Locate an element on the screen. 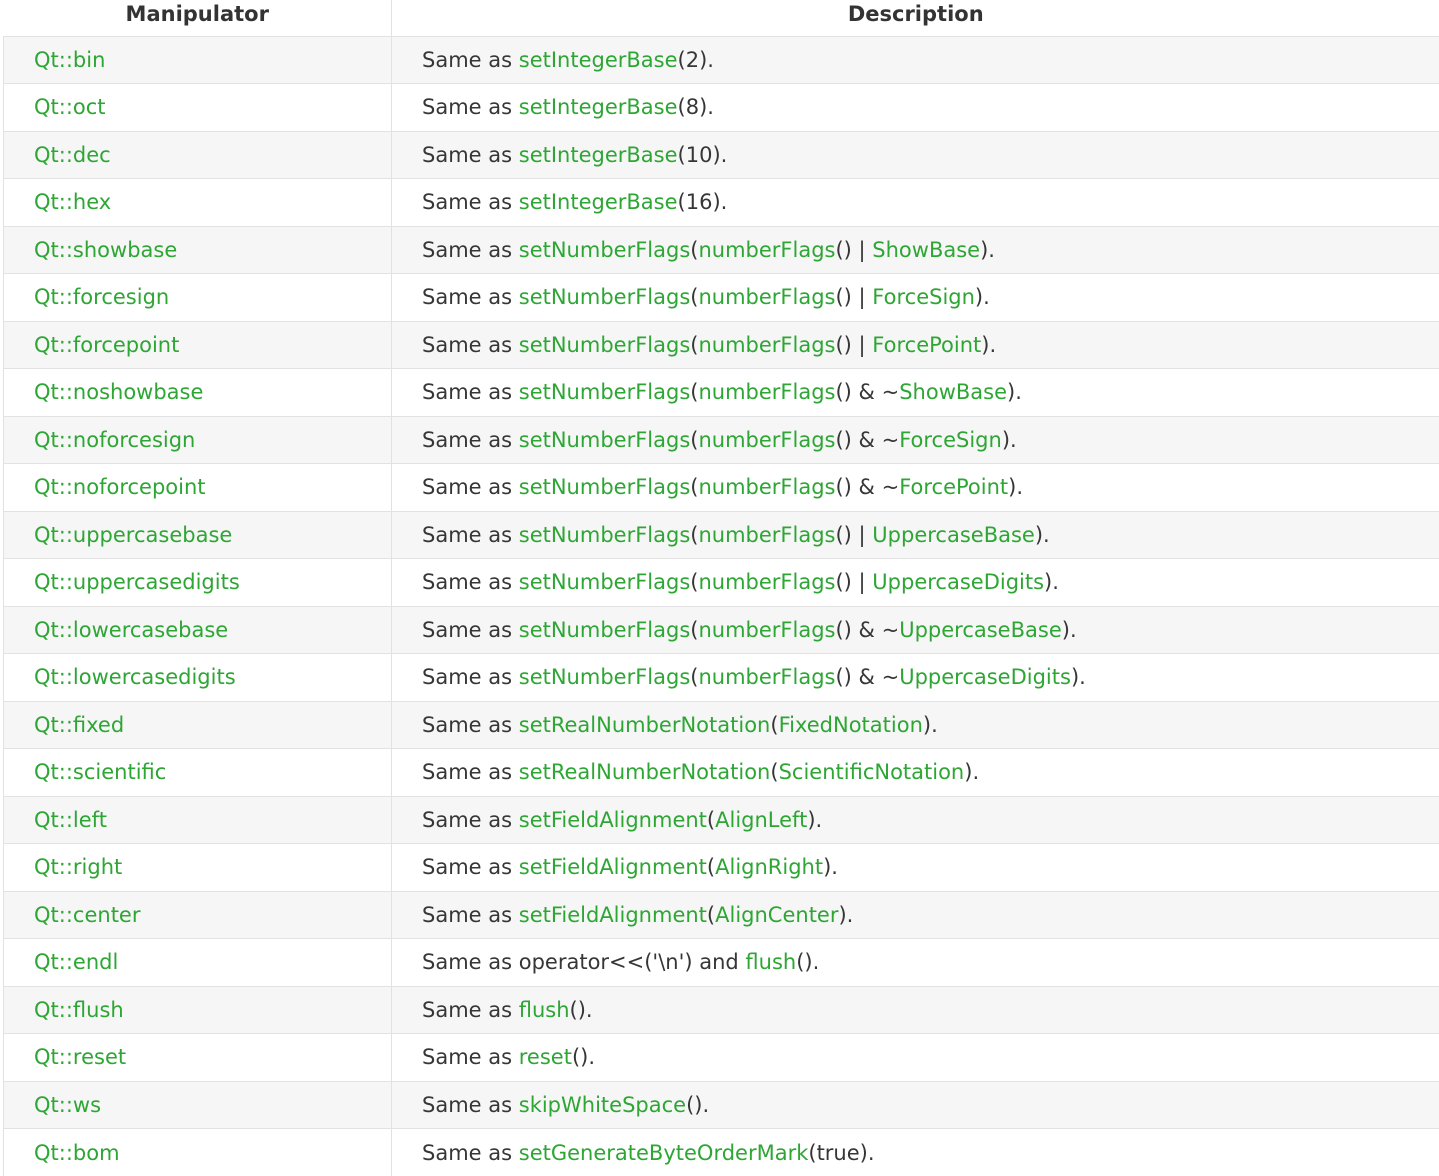 This screenshot has height=1176, width=1439. manipulator-link: Qt::noshowbase is located at coordinates (118, 392).